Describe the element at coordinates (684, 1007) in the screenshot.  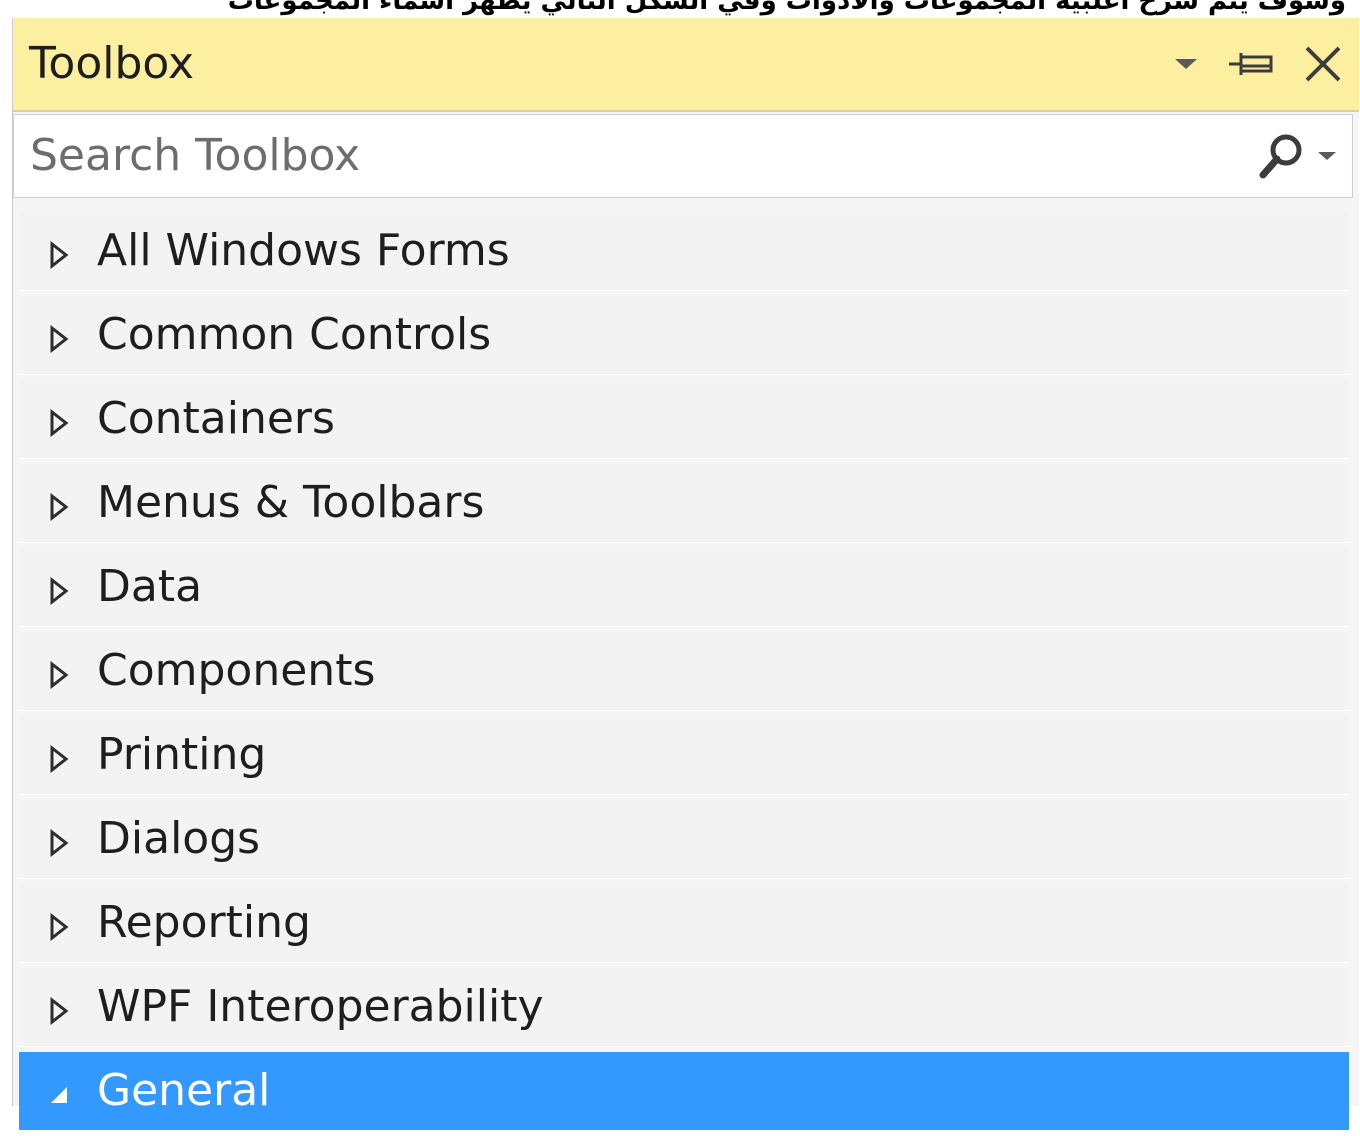
I see `group-wpf-interoperability: WPF Interoperability` at that location.